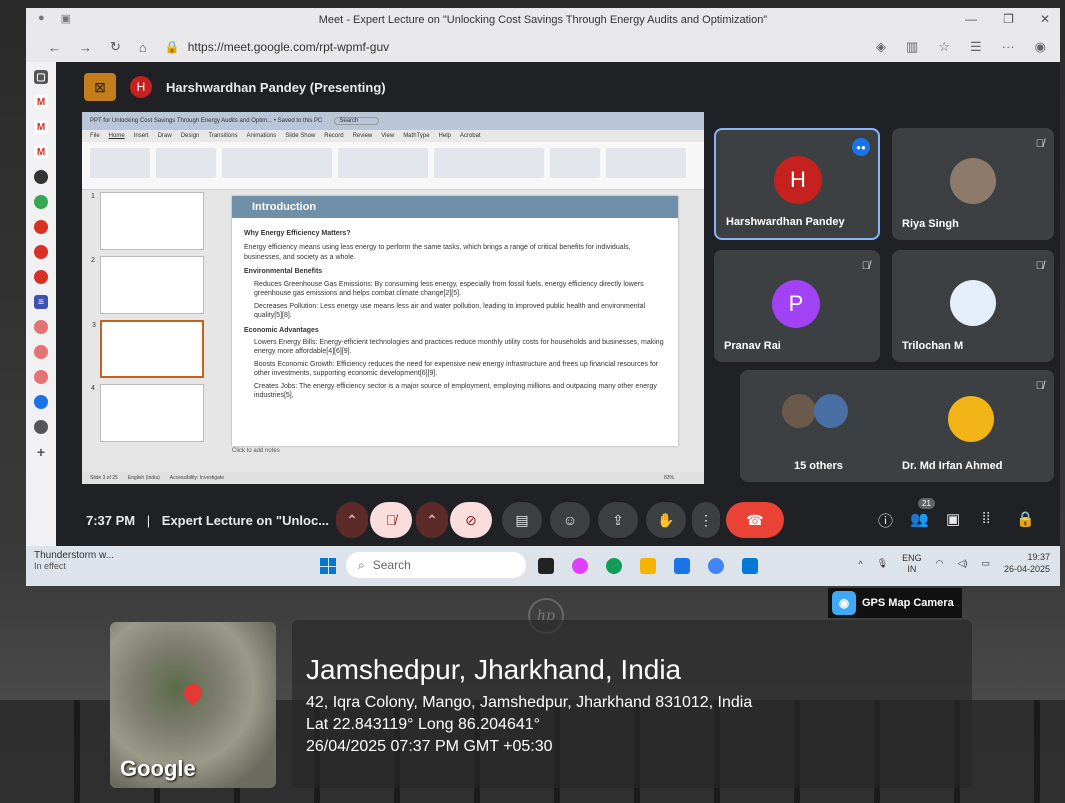 The height and width of the screenshot is (803, 1065). What do you see at coordinates (1045, 19) in the screenshot?
I see `close-icon: ✕` at bounding box center [1045, 19].